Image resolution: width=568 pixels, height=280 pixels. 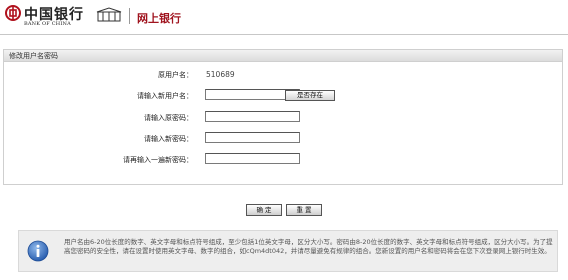 What do you see at coordinates (159, 18) in the screenshot?
I see `page-title: 网上银行` at bounding box center [159, 18].